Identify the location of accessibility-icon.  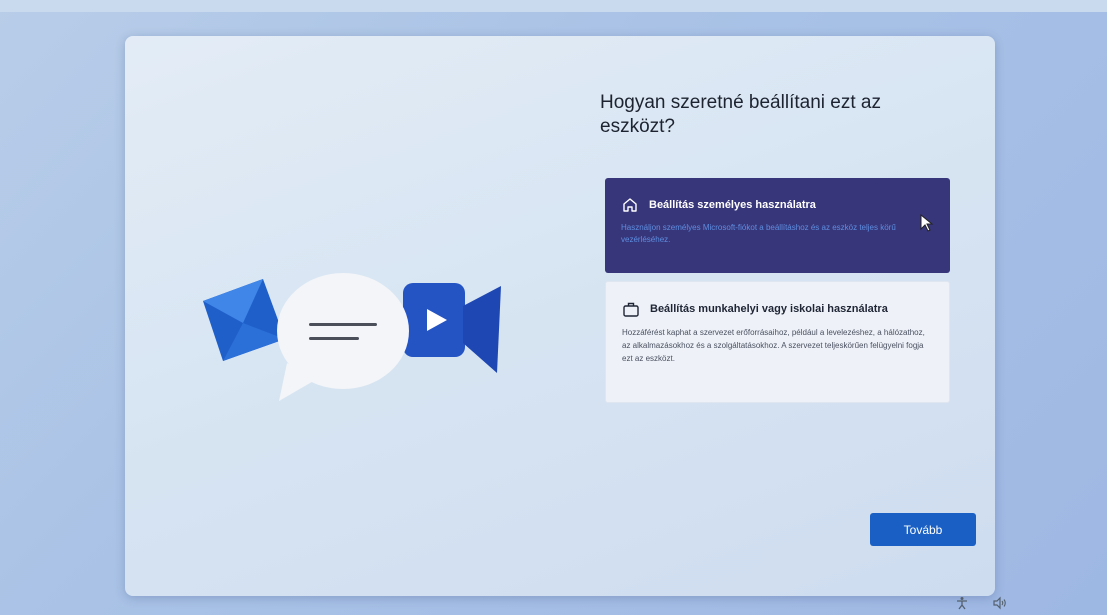
(962, 603).